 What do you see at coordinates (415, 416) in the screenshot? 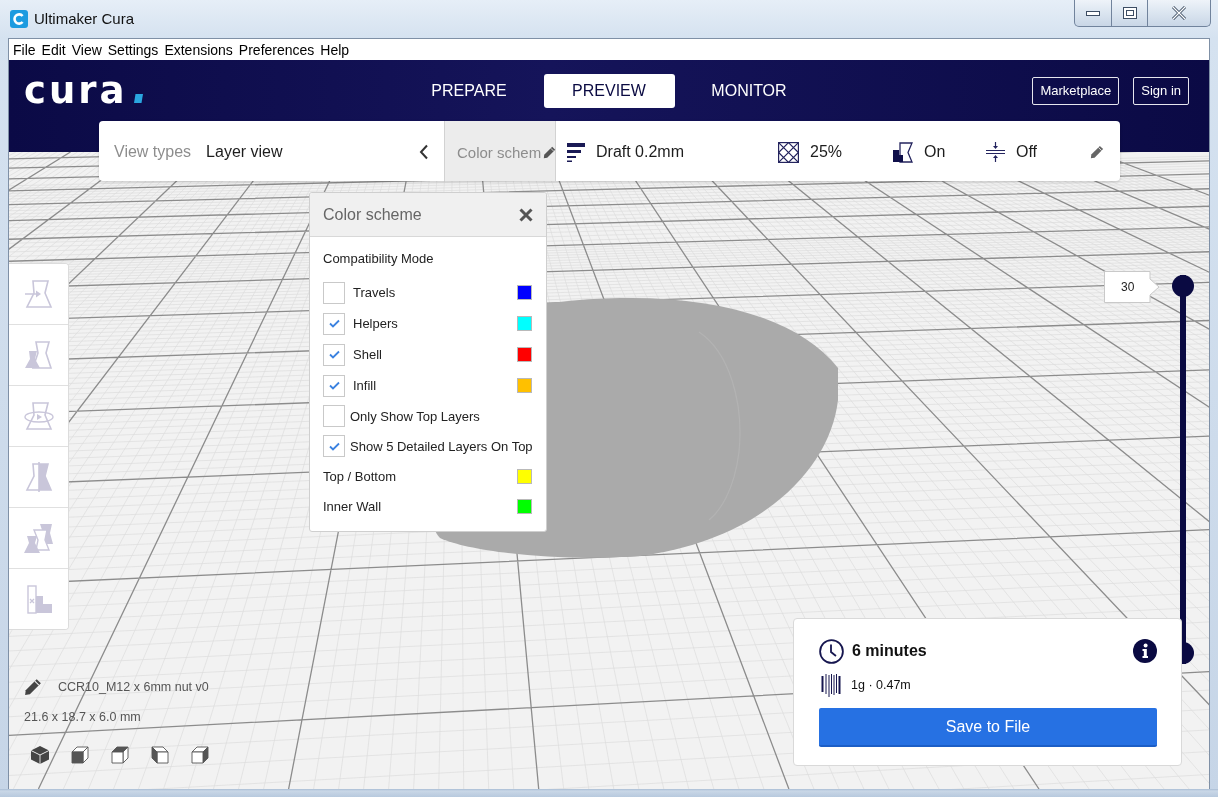
I see `option-label: Only Show Top Layers` at bounding box center [415, 416].